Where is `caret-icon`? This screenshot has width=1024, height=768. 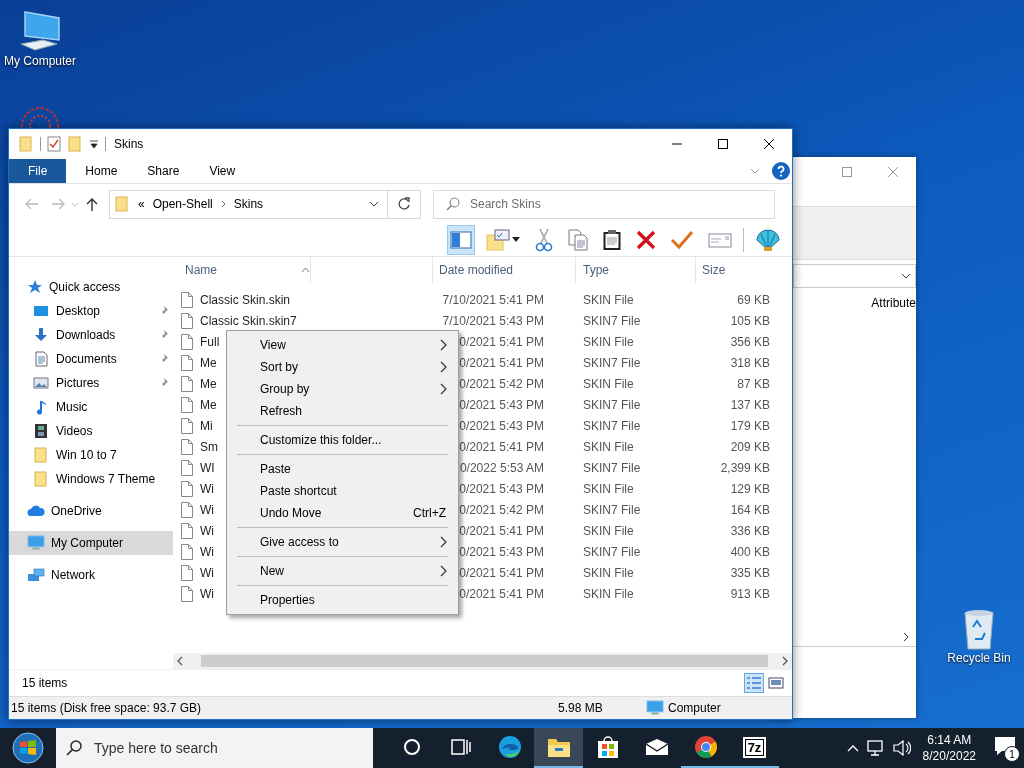 caret-icon is located at coordinates (516, 240).